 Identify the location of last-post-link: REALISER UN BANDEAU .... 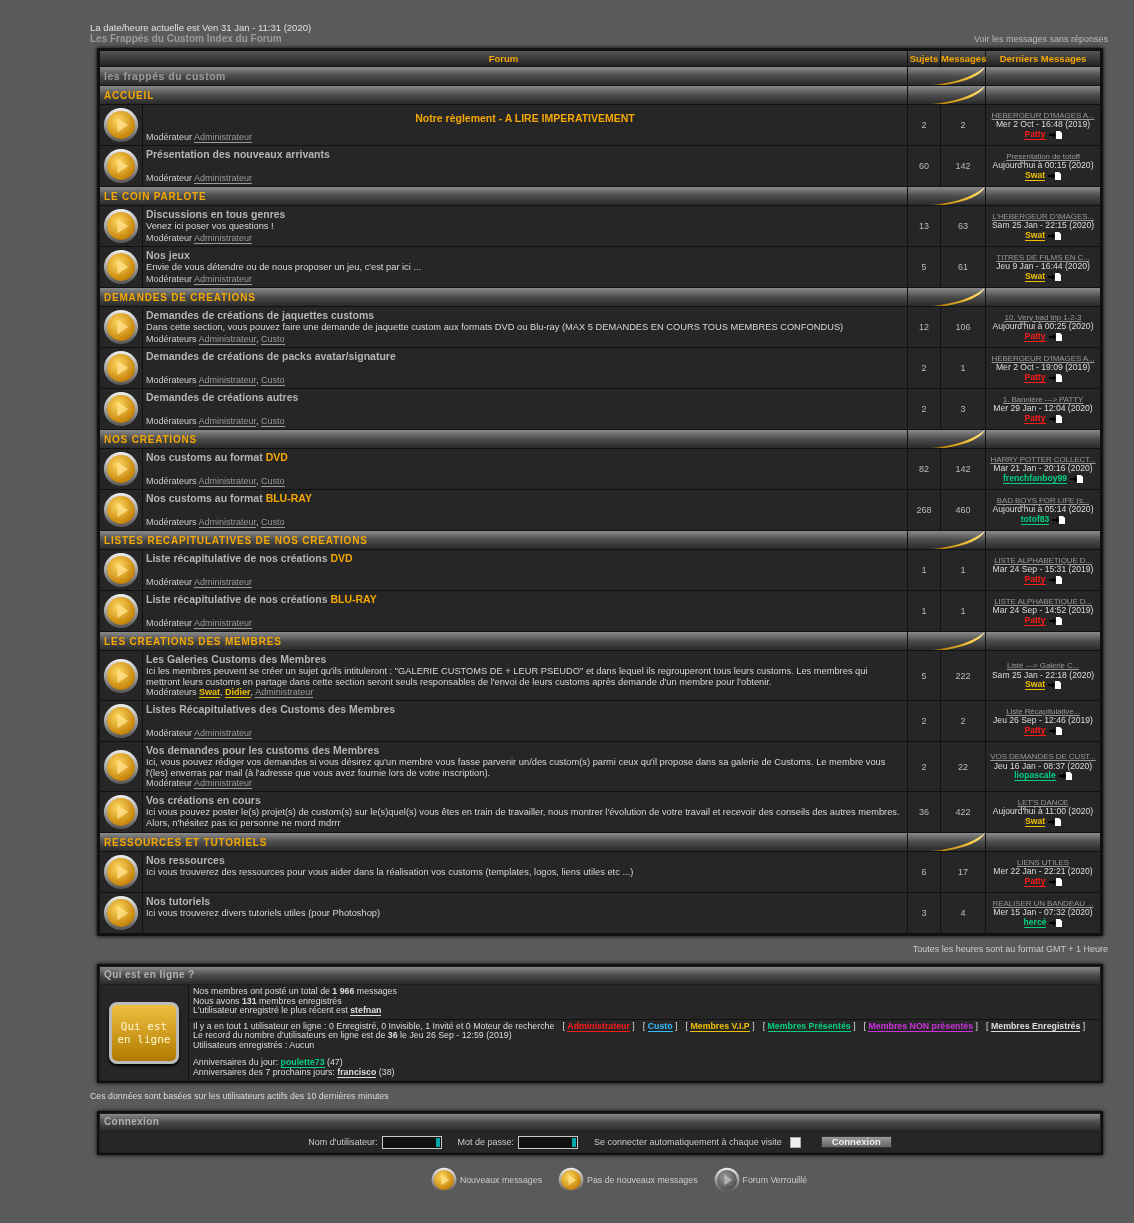
(1043, 903).